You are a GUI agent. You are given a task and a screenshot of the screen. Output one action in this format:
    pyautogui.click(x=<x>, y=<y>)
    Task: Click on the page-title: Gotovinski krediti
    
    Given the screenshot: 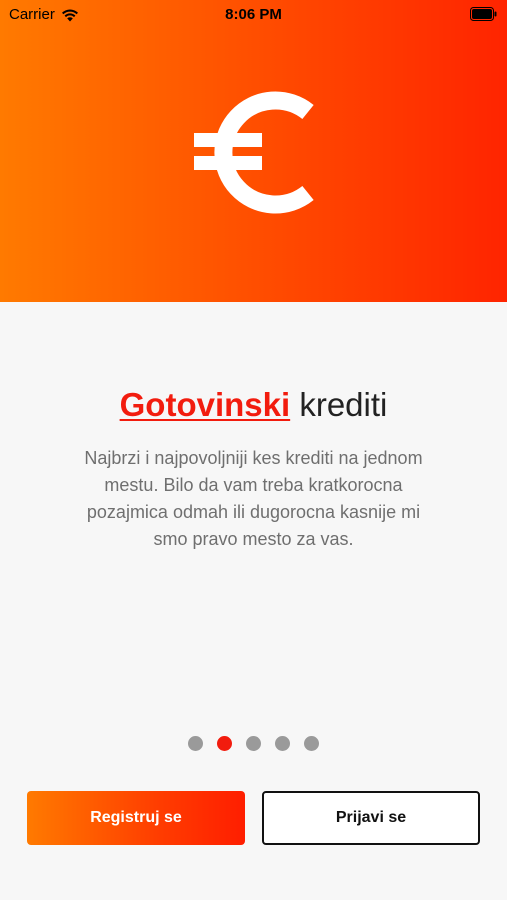 What is the action you would take?
    pyautogui.click(x=253, y=405)
    